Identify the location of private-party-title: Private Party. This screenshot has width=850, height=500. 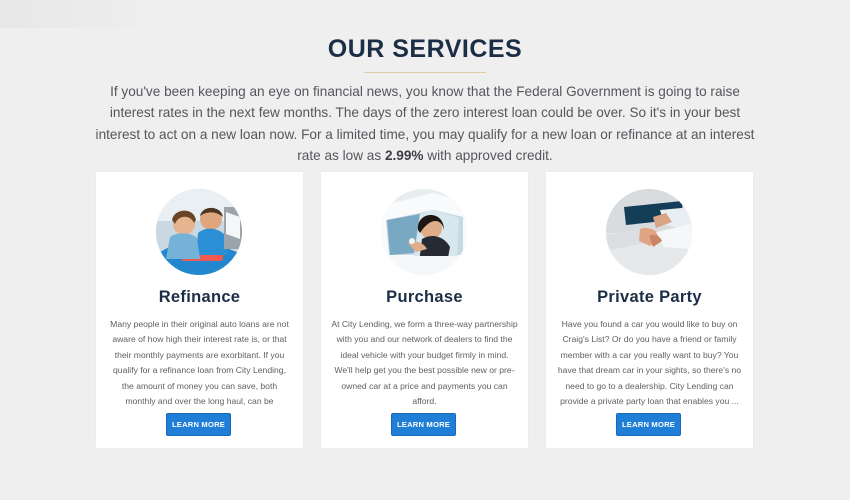
(649, 297).